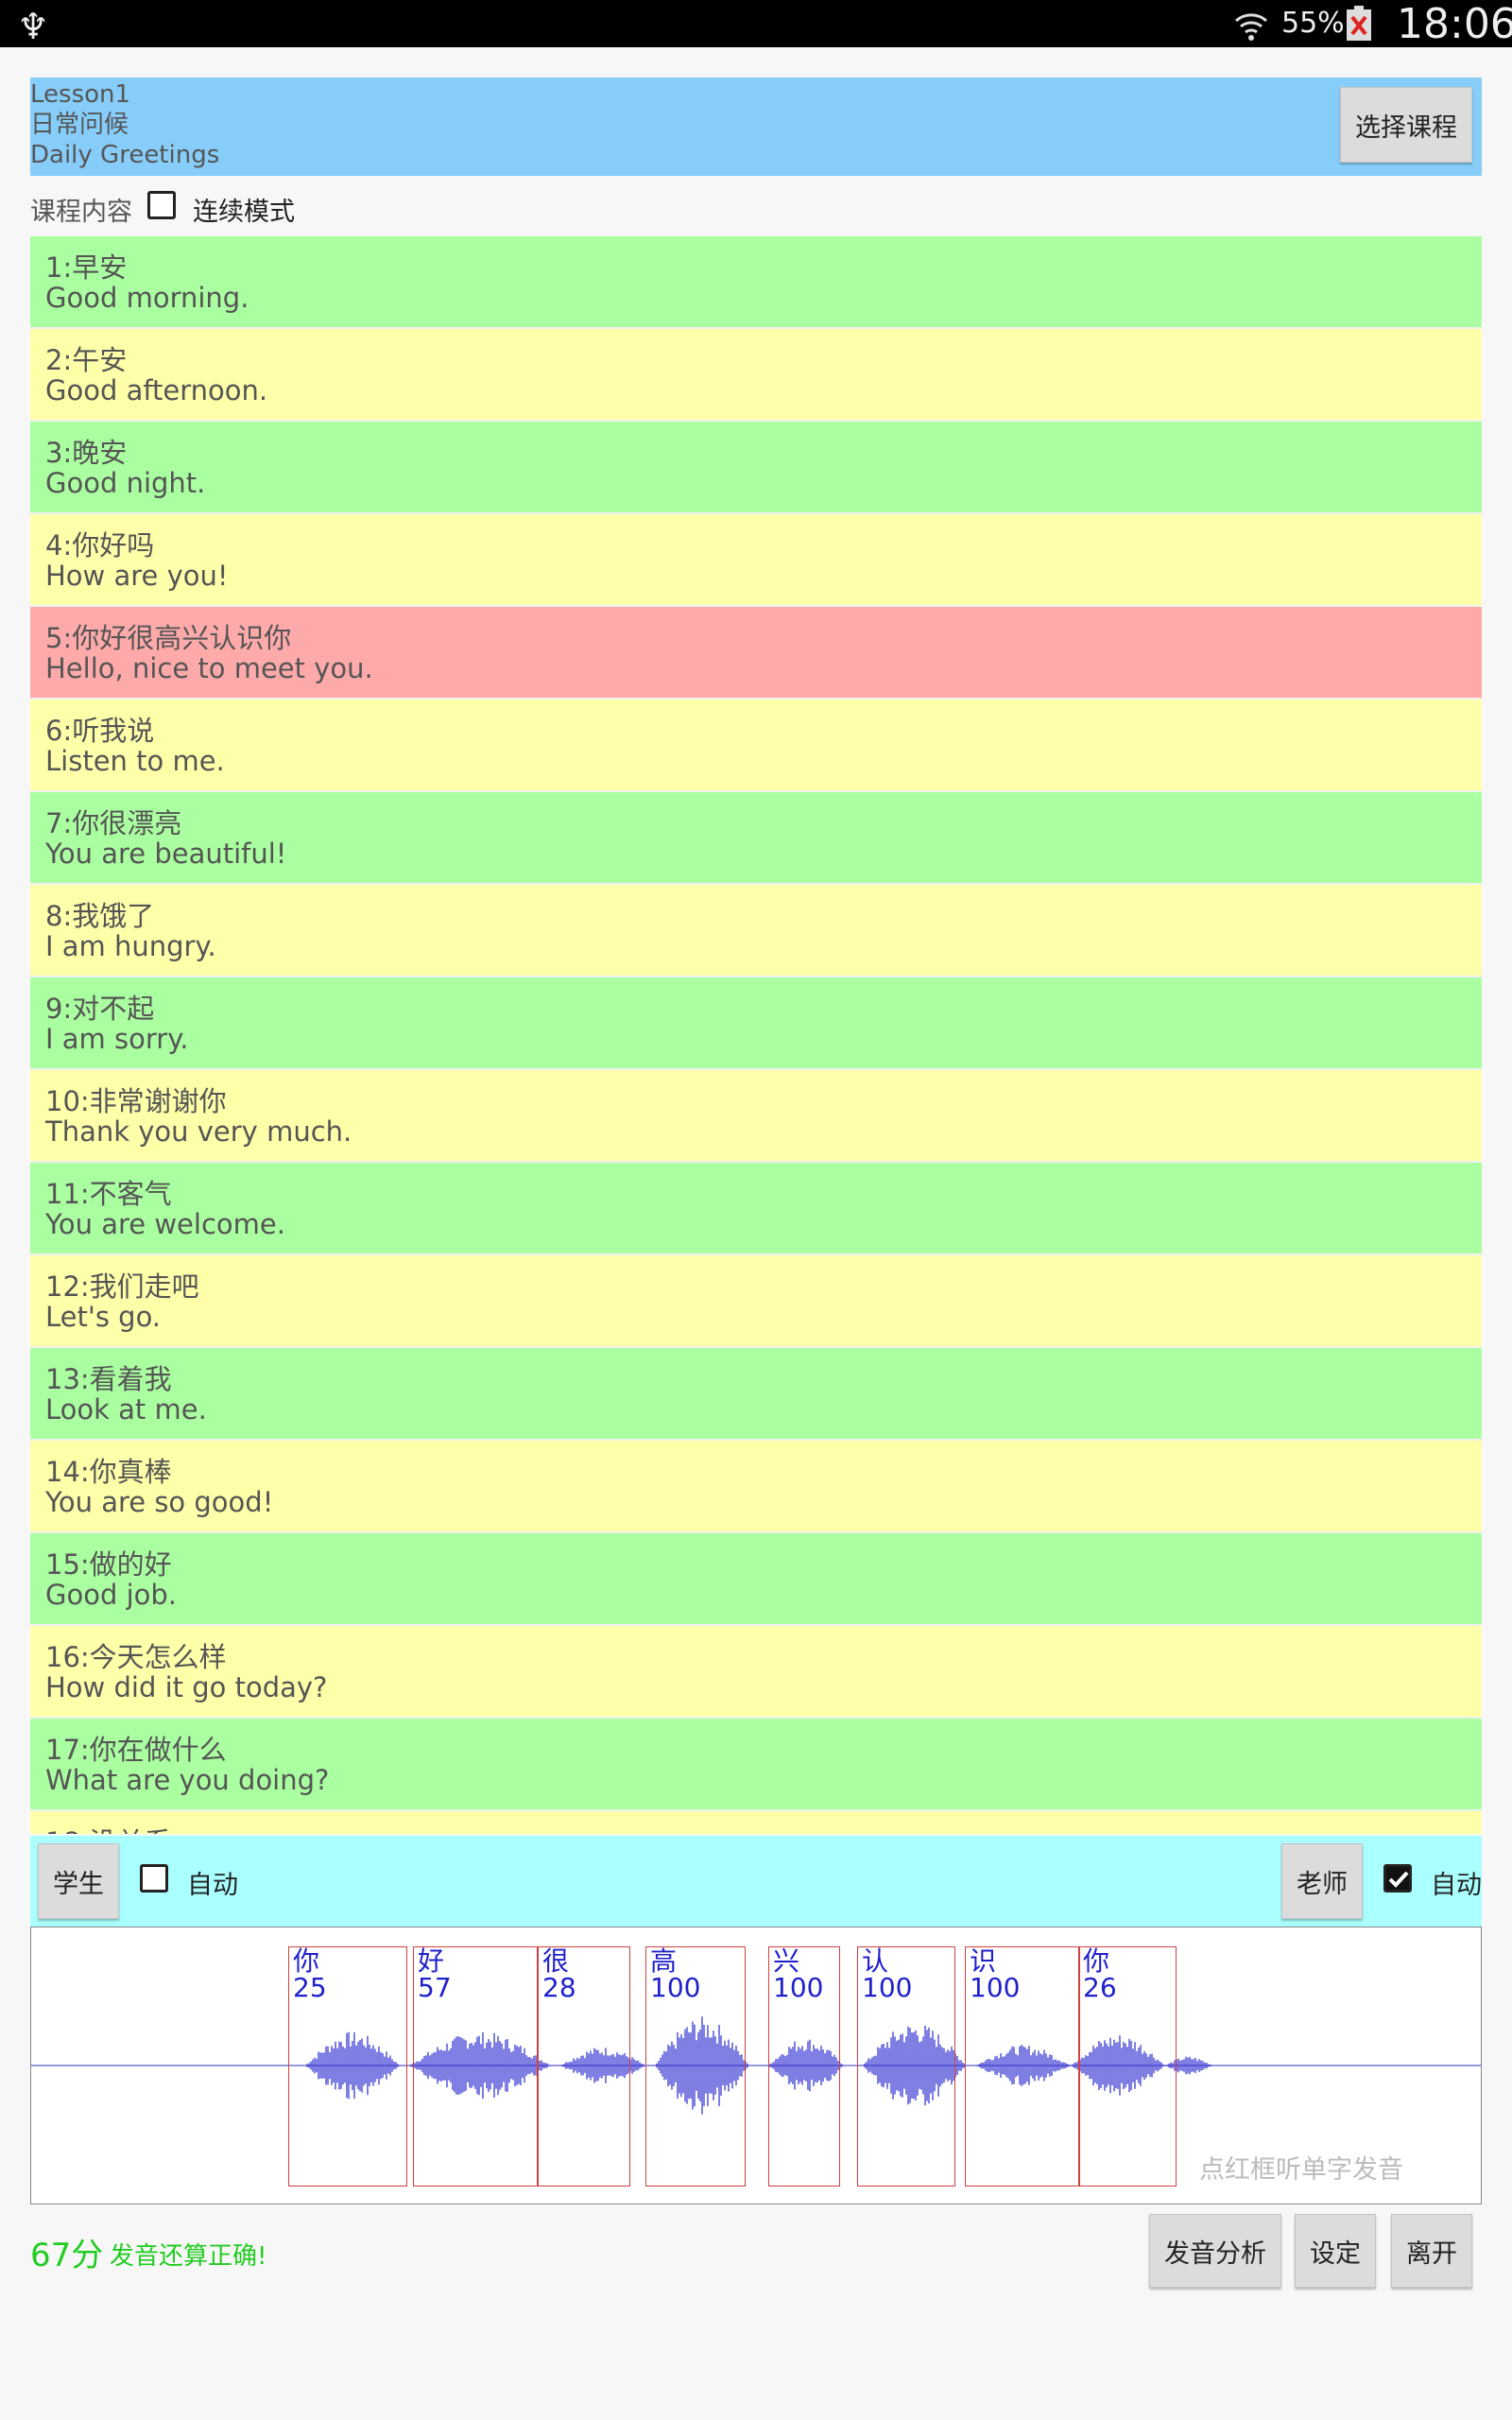 The width and height of the screenshot is (1512, 2420). I want to click on clock: 18:06, so click(1454, 24).